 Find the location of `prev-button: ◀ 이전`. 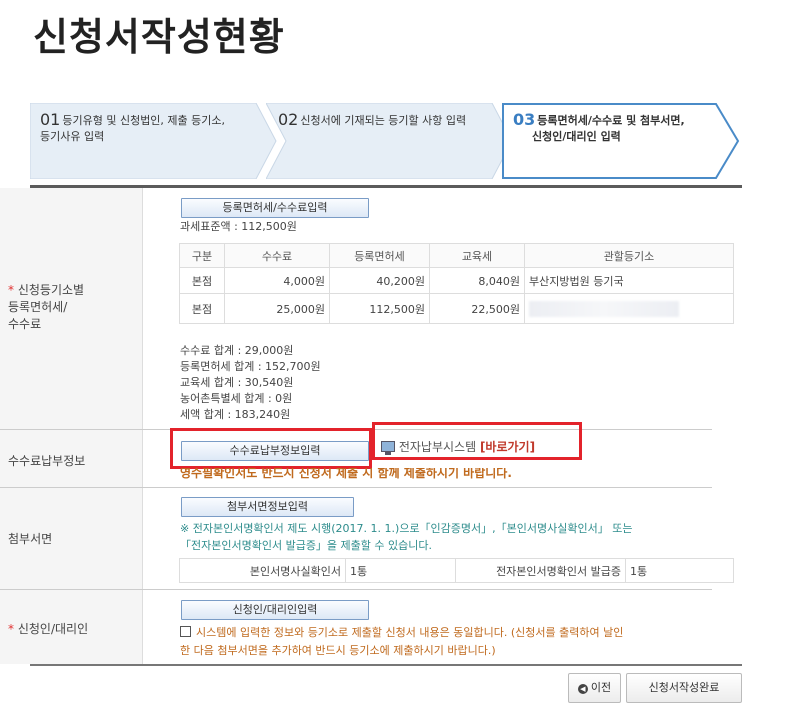

prev-button: ◀ 이전 is located at coordinates (594, 688).